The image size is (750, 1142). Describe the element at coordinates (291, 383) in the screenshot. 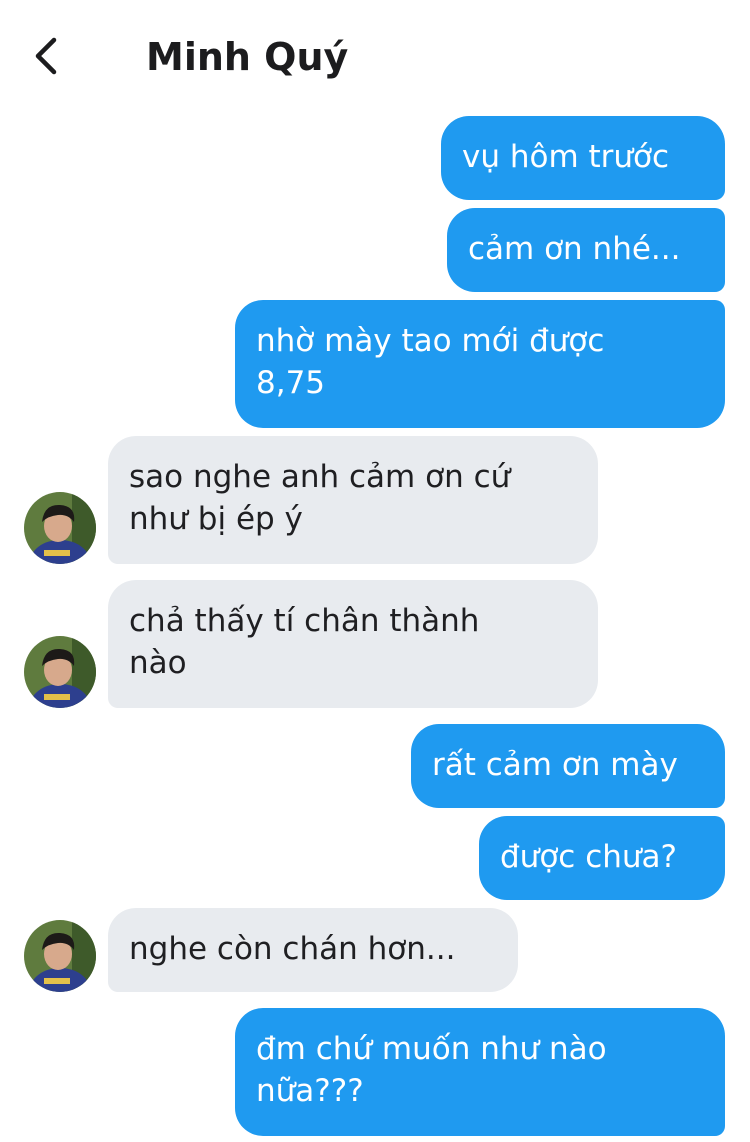

I see `message-text-line: 8,75` at that location.